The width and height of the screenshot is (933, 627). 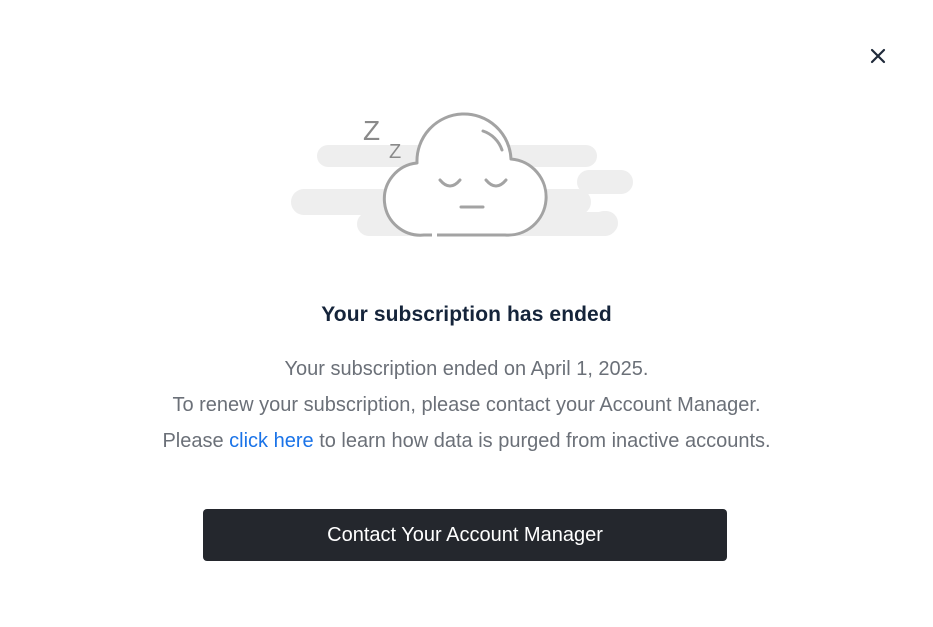 I want to click on close-icon, so click(x=878, y=56).